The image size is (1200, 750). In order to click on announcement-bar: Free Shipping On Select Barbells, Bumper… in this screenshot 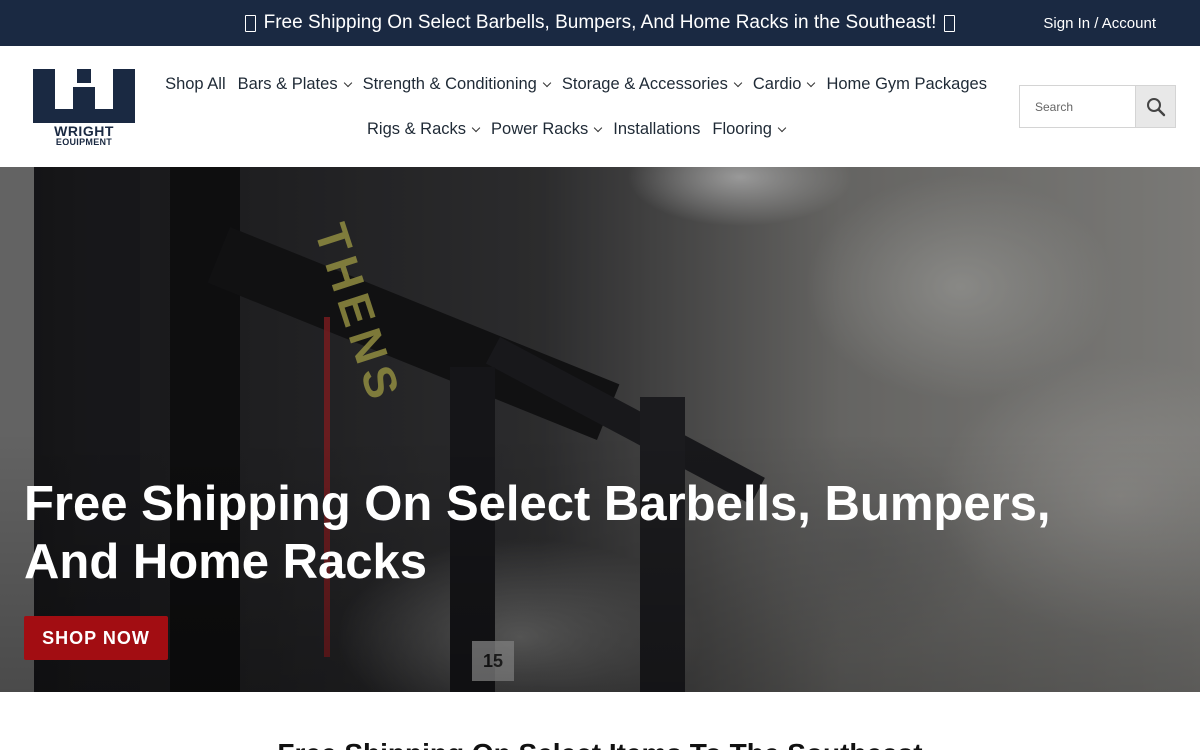, I will do `click(600, 23)`.